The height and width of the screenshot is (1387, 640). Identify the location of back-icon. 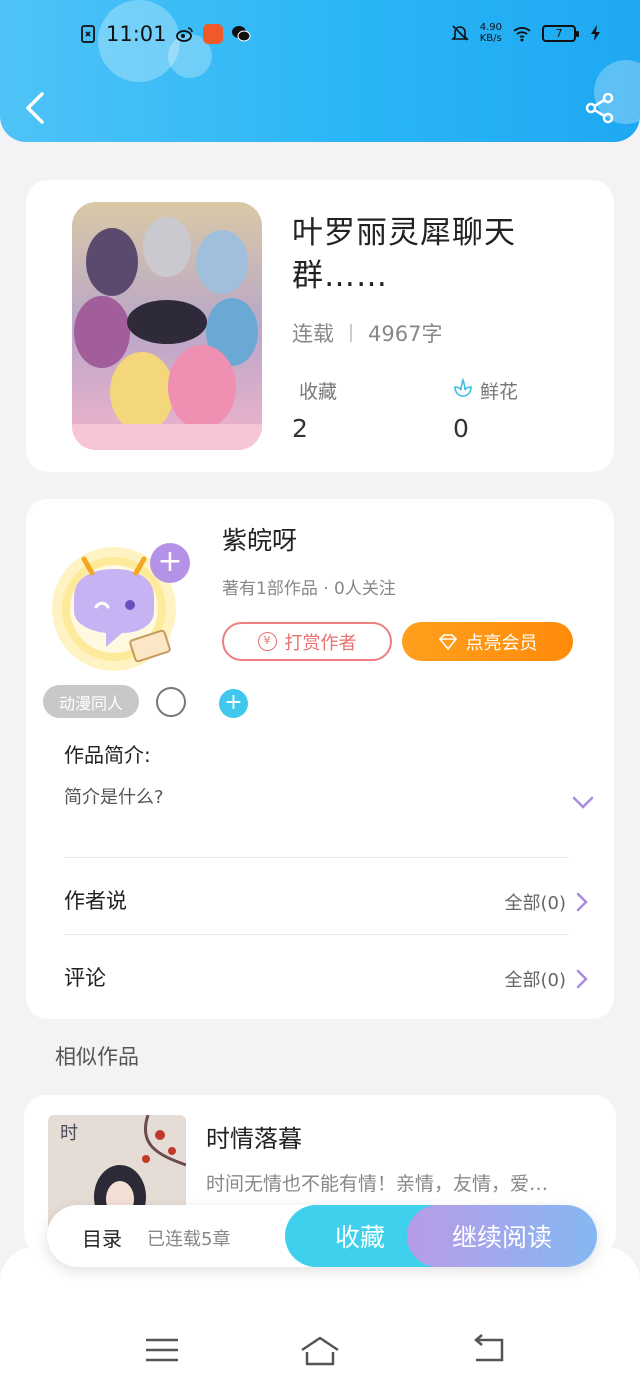
(488, 1350).